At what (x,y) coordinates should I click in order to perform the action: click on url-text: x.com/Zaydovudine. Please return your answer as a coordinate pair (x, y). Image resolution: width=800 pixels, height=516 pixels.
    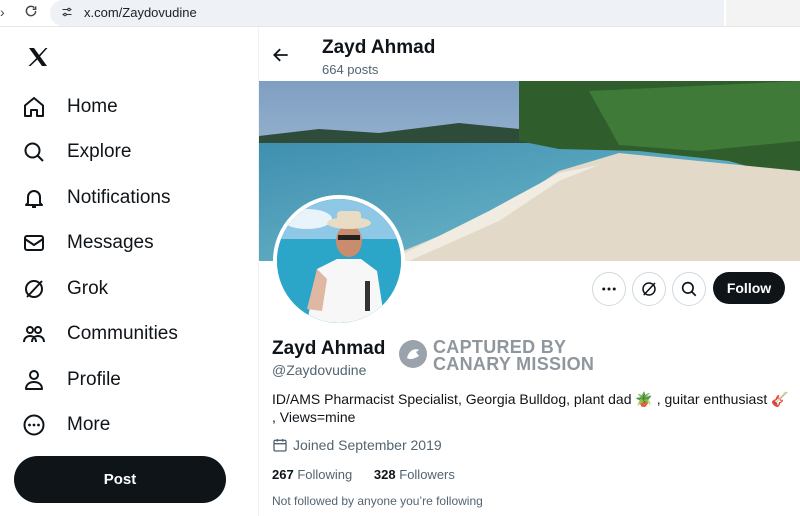
    Looking at the image, I should click on (140, 12).